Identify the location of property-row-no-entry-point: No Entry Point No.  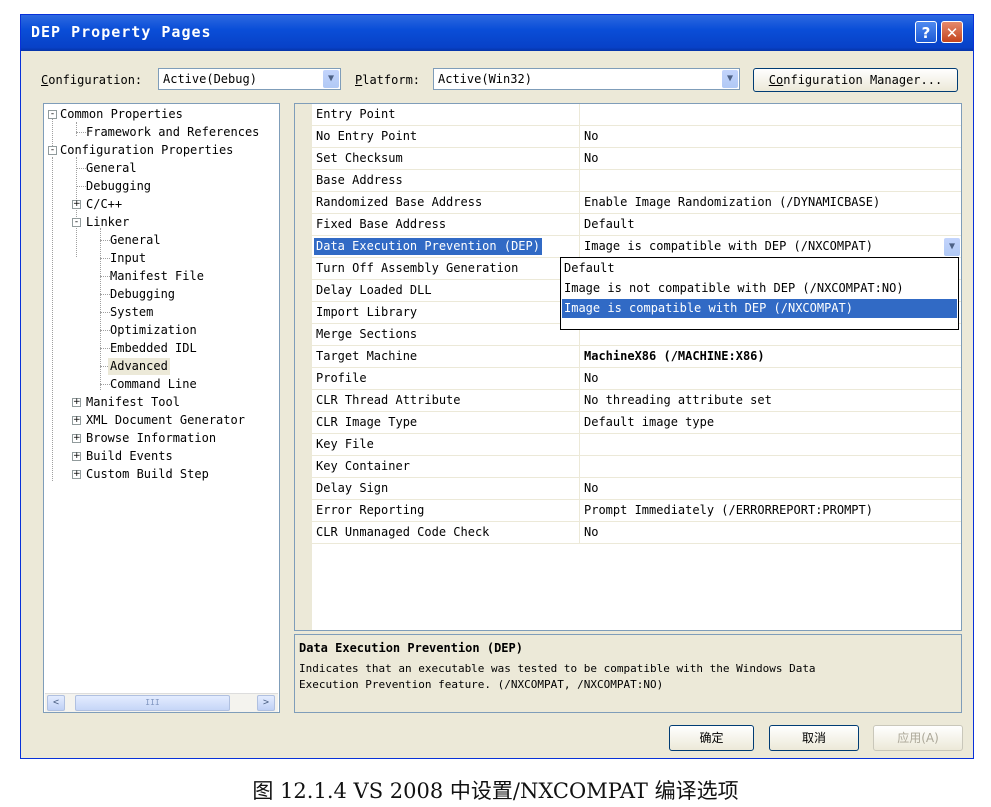
(636, 137).